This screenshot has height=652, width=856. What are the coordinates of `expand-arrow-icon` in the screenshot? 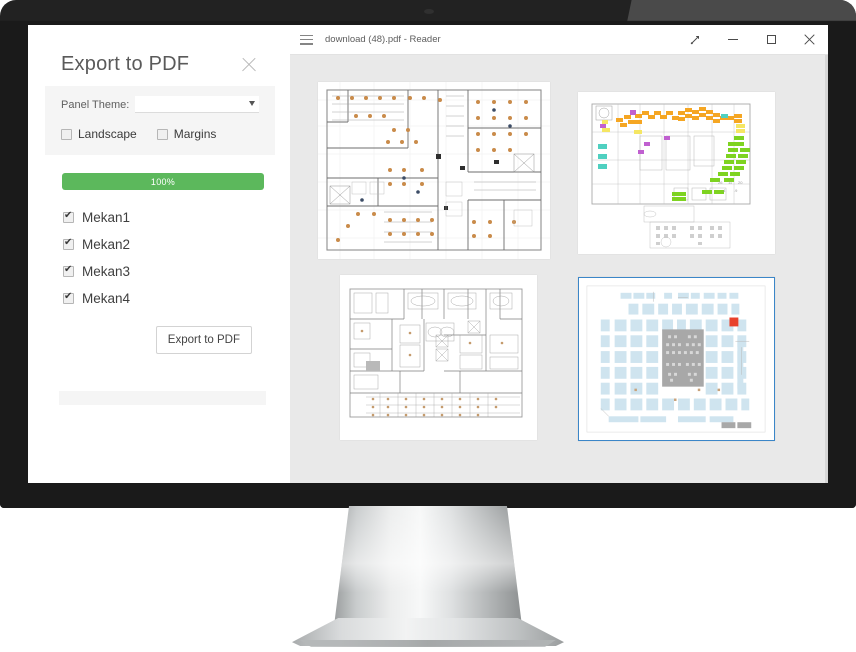 It's located at (695, 40).